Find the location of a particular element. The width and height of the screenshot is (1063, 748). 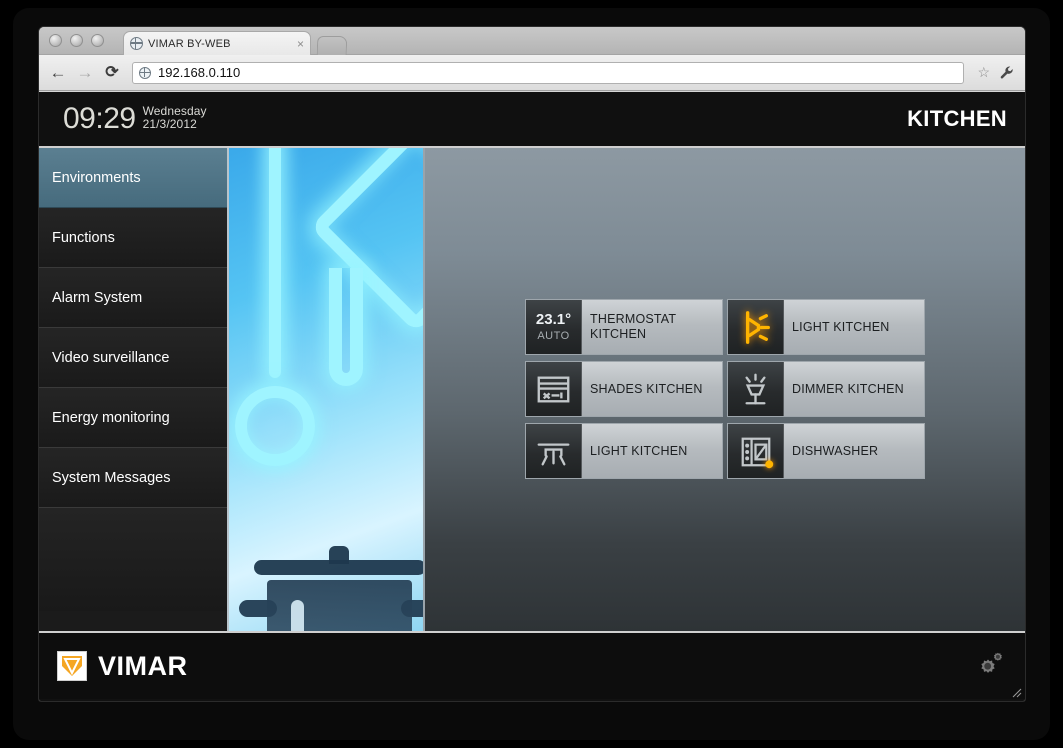

tile-thermostat-kitchen: 23.1° AUTO THERMOSTAT KITCHEN is located at coordinates (624, 327).